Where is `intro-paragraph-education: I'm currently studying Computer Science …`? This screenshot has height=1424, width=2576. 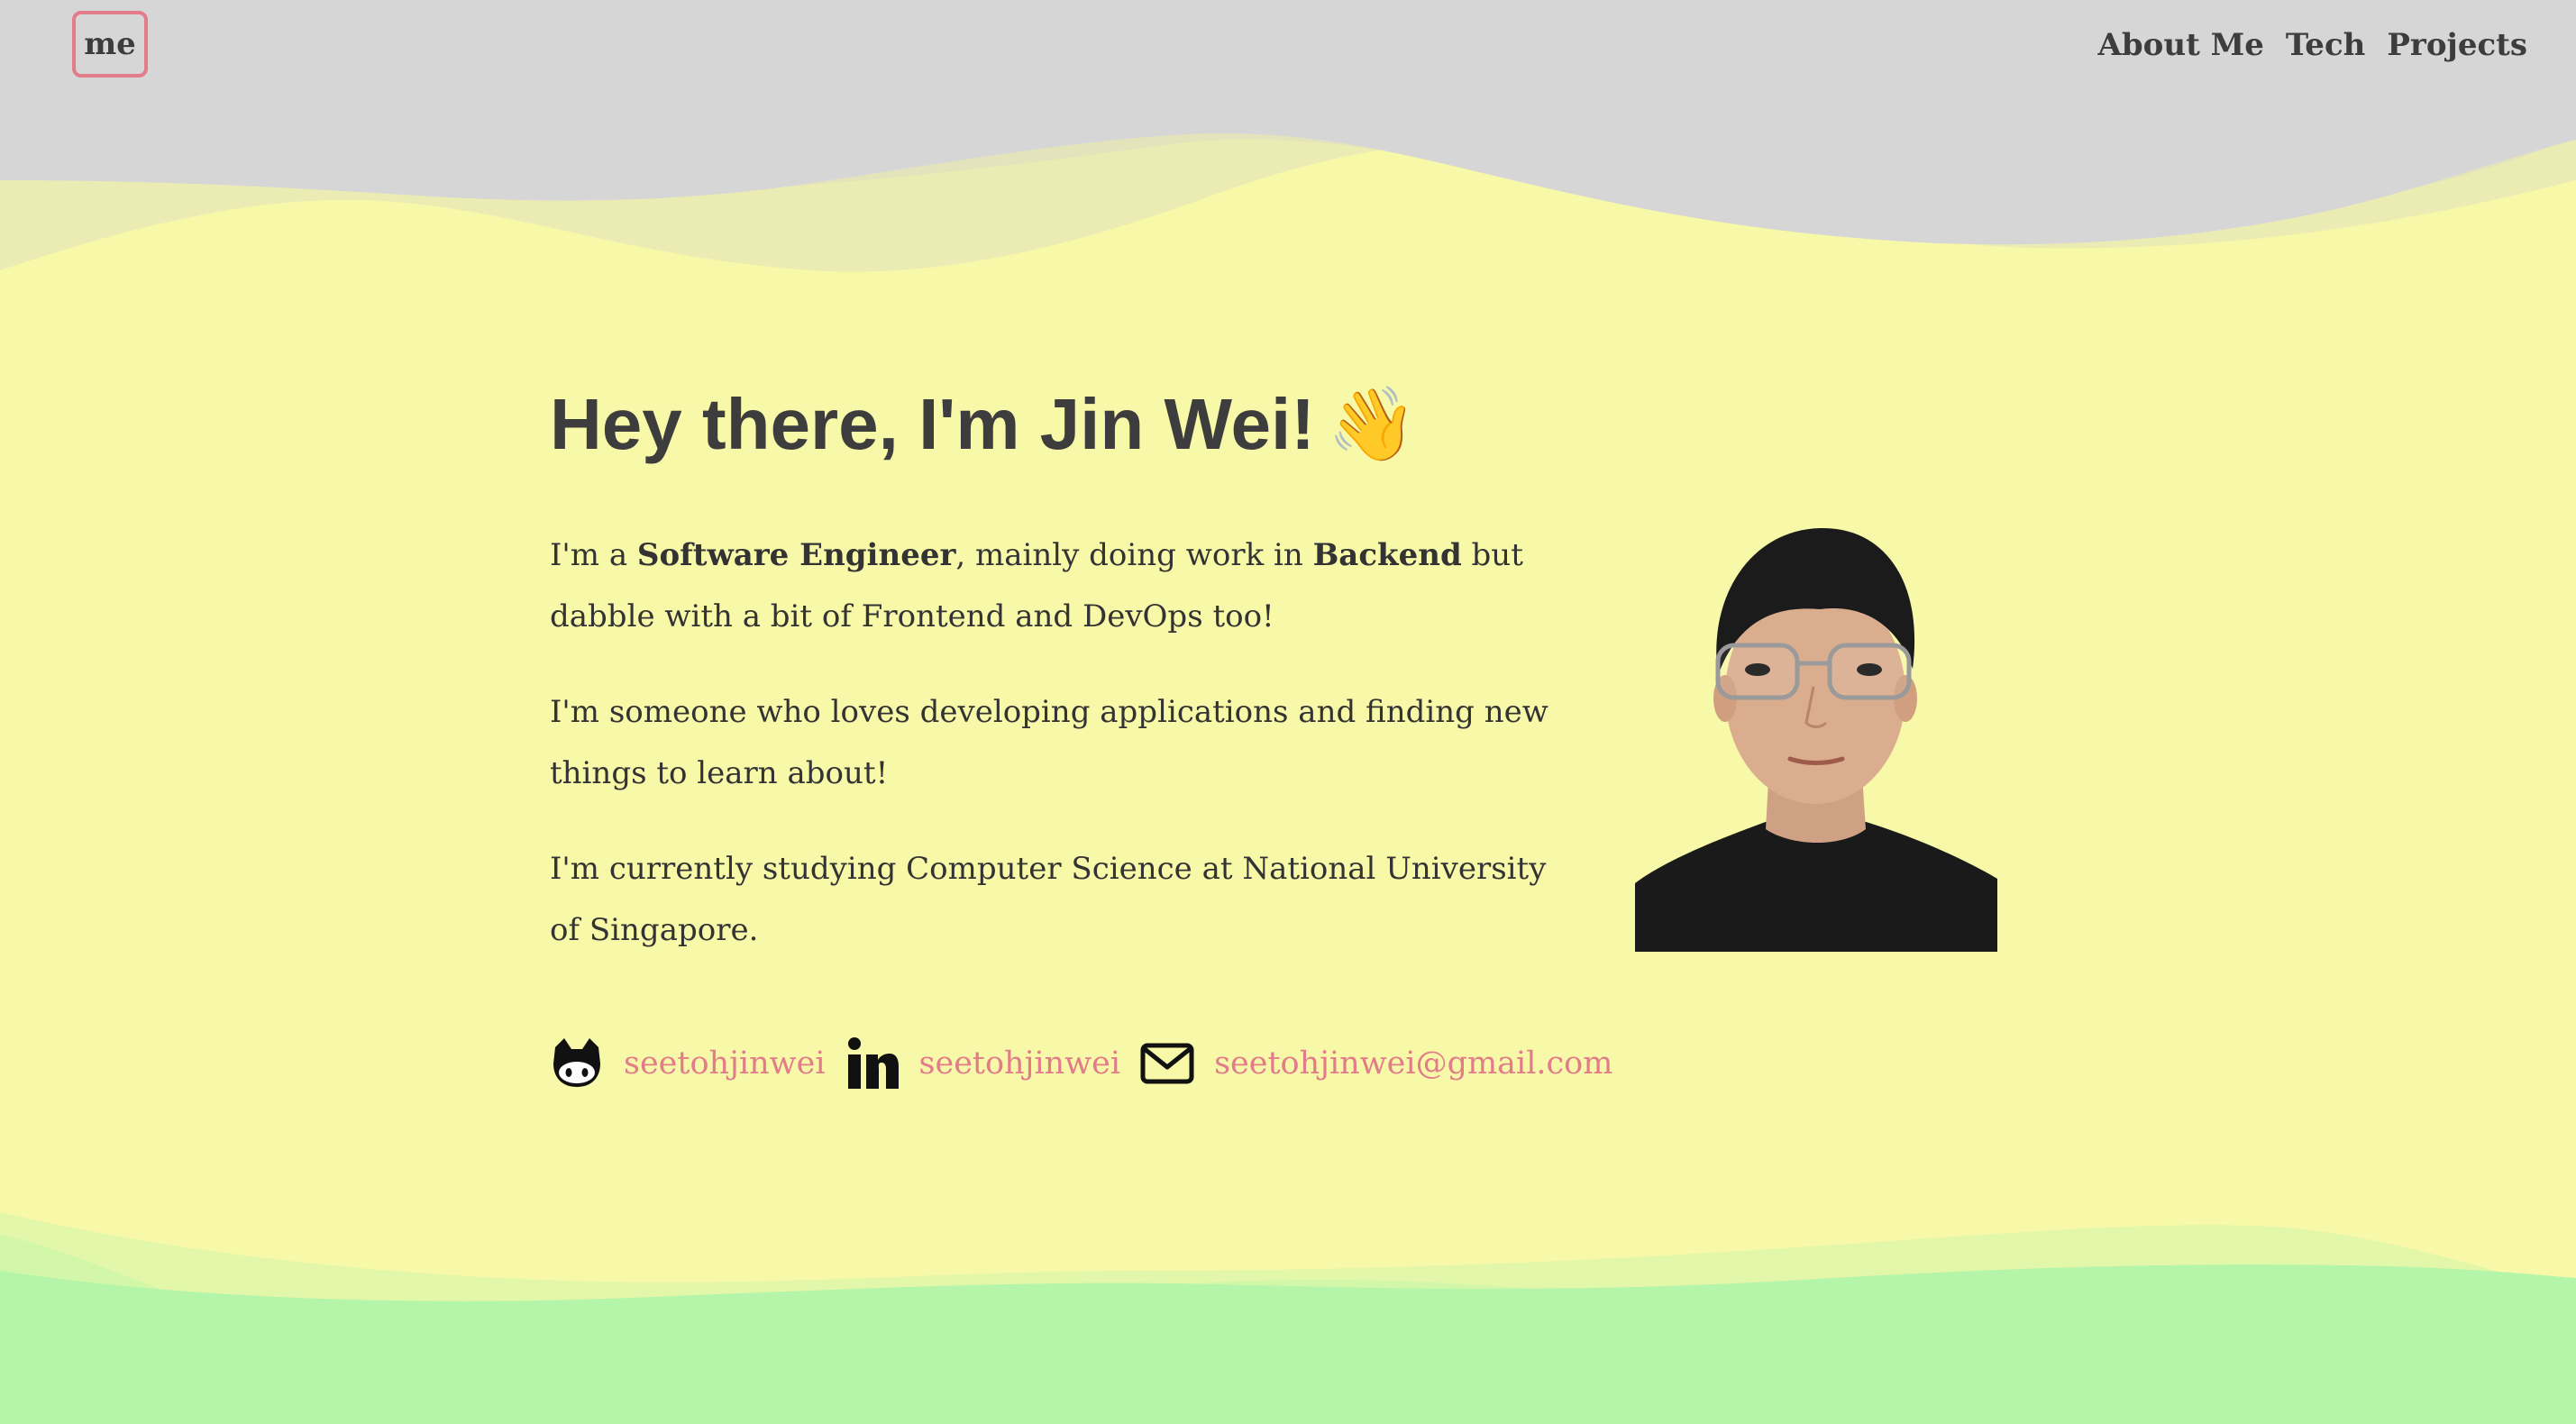 intro-paragraph-education: I'm currently studying Computer Science … is located at coordinates (1048, 900).